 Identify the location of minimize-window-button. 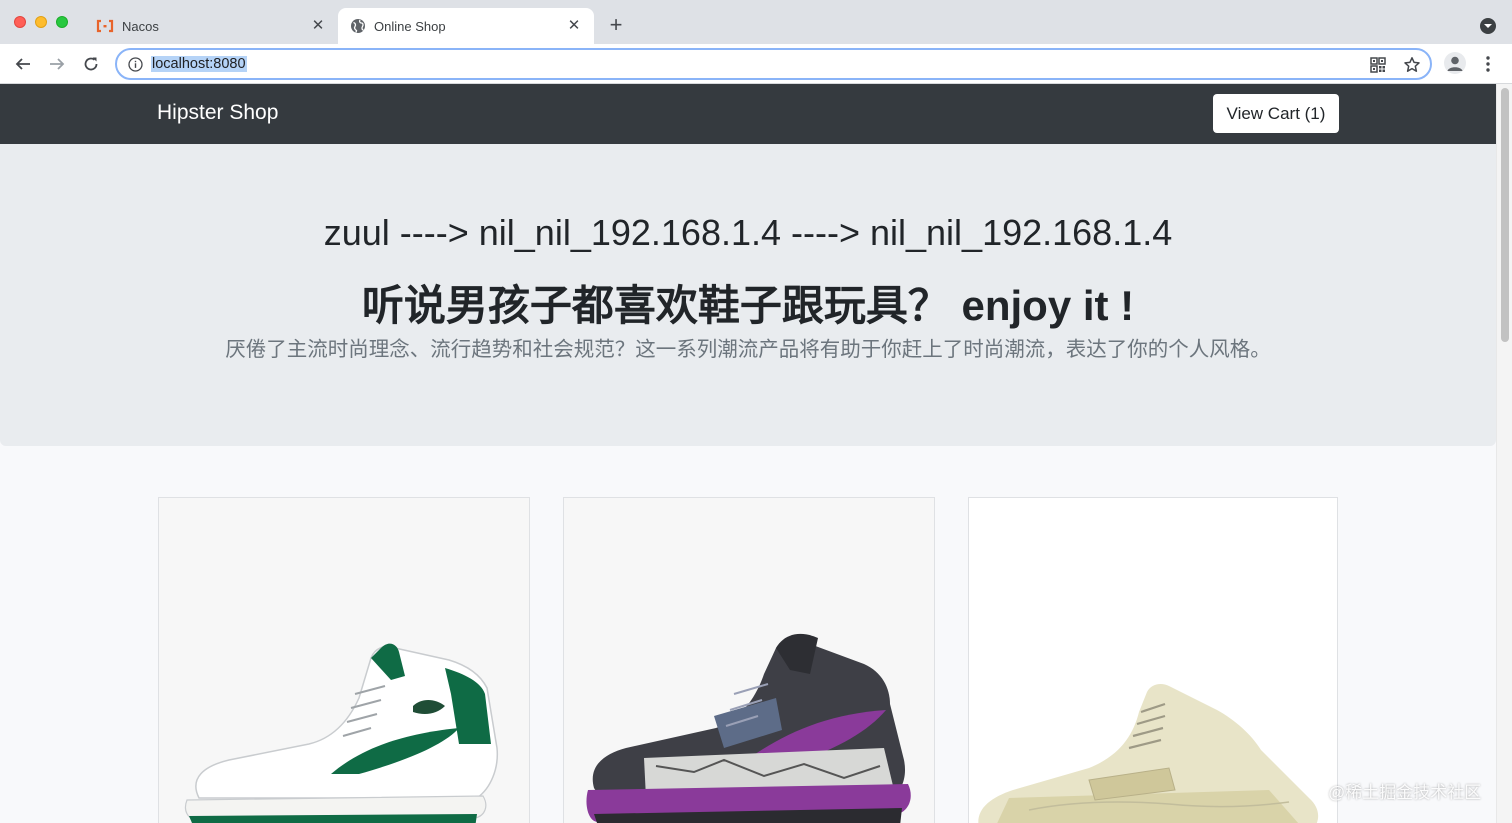
(41, 22).